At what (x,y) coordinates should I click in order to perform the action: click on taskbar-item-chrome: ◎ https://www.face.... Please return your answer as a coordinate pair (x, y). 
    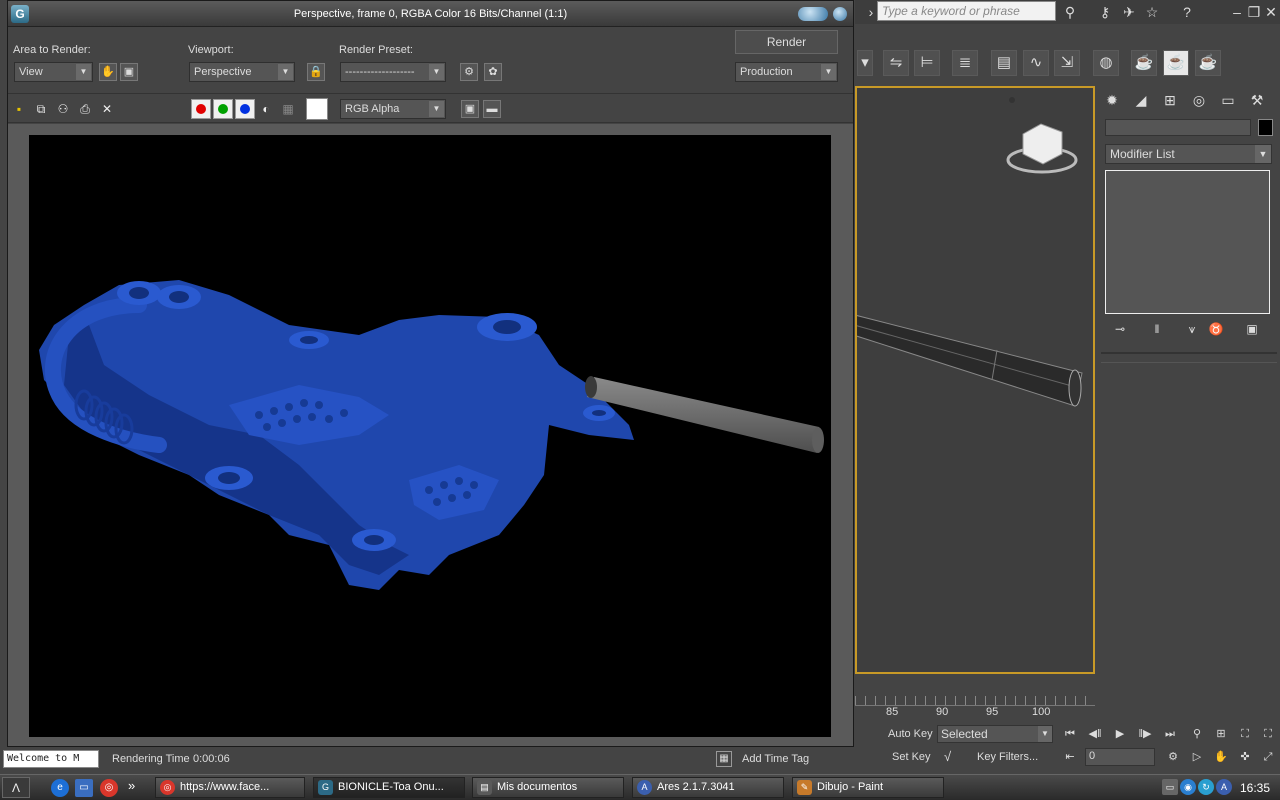
    Looking at the image, I should click on (230, 787).